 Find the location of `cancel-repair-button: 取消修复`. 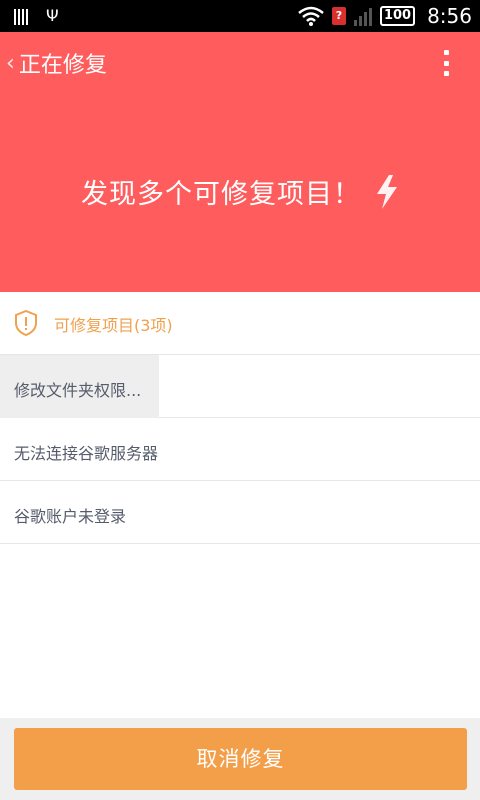

cancel-repair-button: 取消修复 is located at coordinates (240, 759).